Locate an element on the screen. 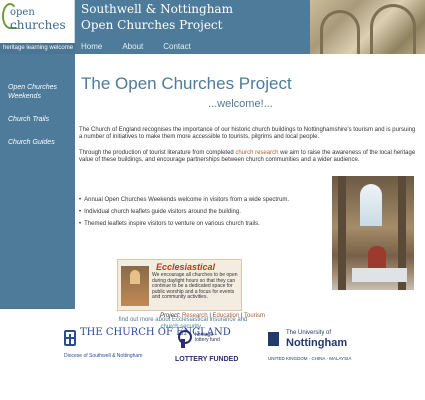 This screenshot has width=425, height=400. nav-home: Home is located at coordinates (91, 46).